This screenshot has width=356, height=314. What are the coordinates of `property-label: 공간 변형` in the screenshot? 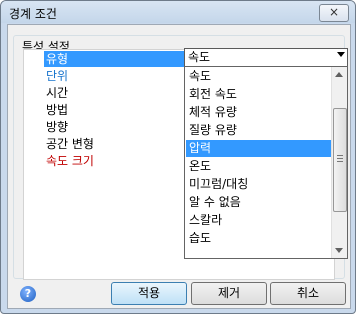 It's located at (70, 144).